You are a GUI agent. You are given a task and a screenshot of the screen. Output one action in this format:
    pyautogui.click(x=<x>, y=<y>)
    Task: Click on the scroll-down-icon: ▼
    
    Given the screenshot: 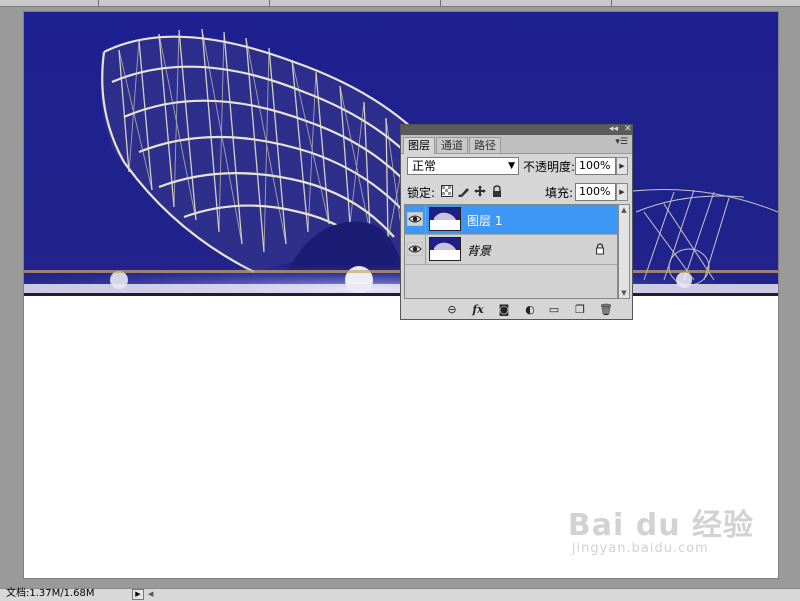 What is the action you would take?
    pyautogui.click(x=624, y=293)
    